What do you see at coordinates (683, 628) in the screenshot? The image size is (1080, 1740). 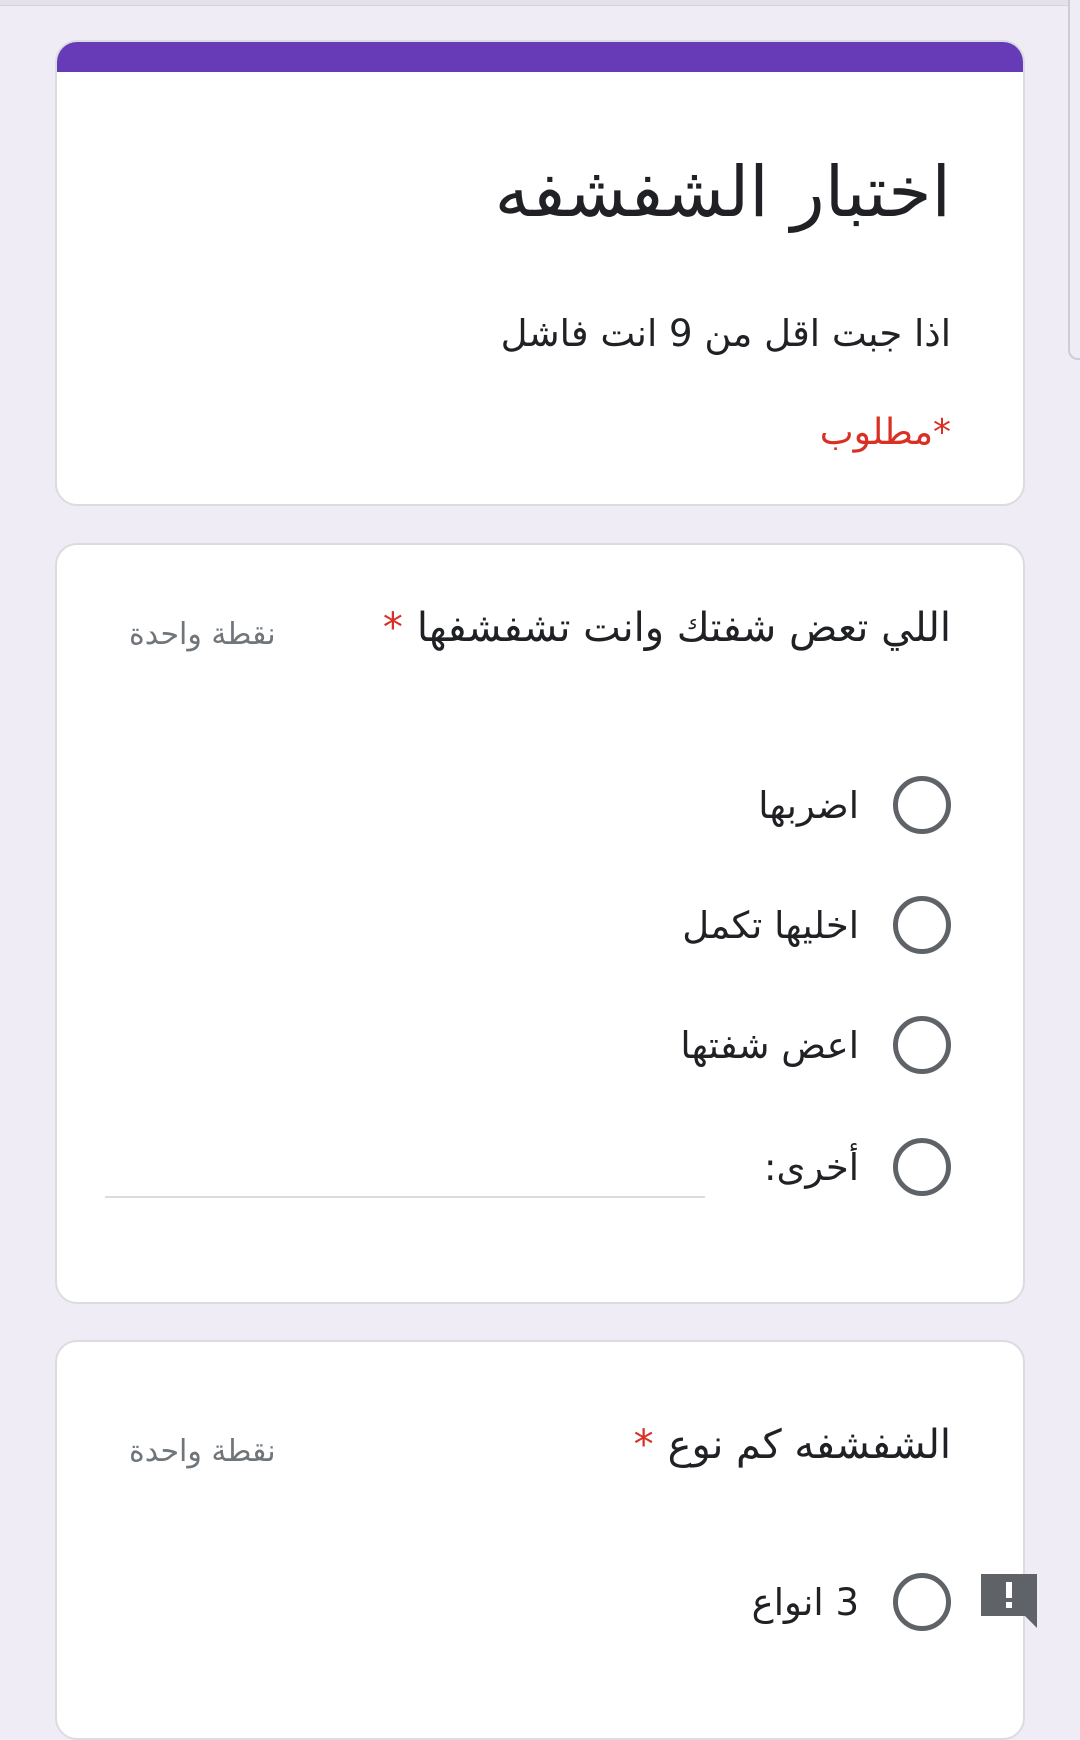 I see `question-title-text: اللي تعض شفتك وانت تشفشفها` at bounding box center [683, 628].